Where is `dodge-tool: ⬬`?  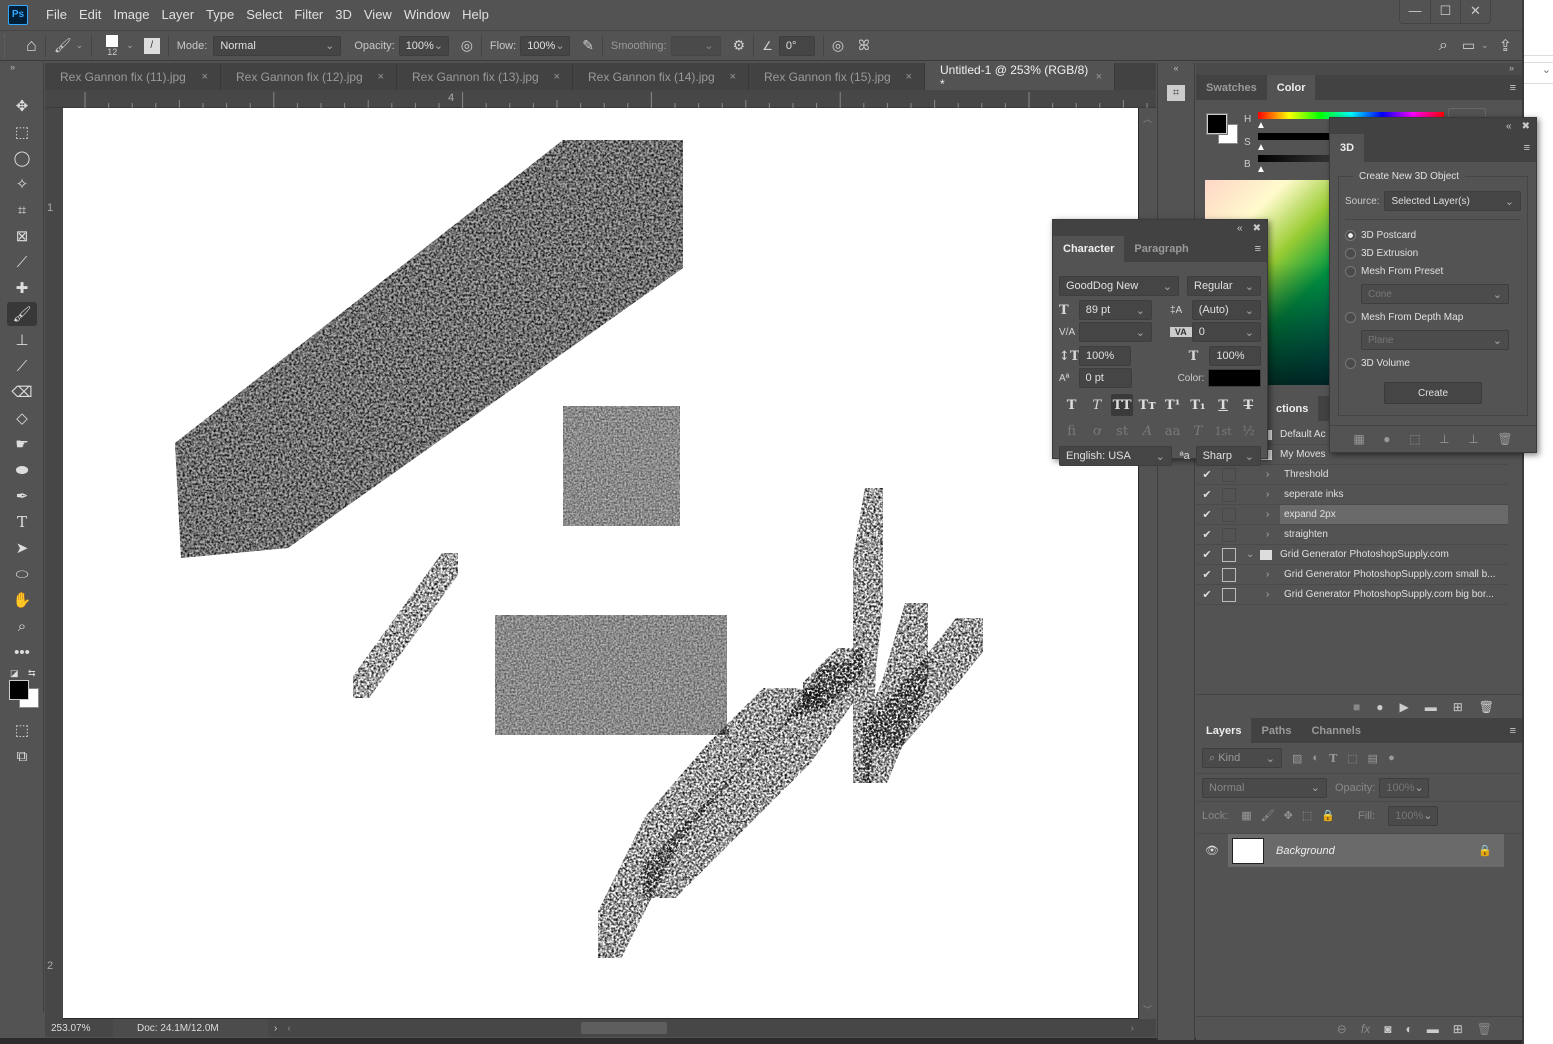
dodge-tool: ⬬ is located at coordinates (22, 470).